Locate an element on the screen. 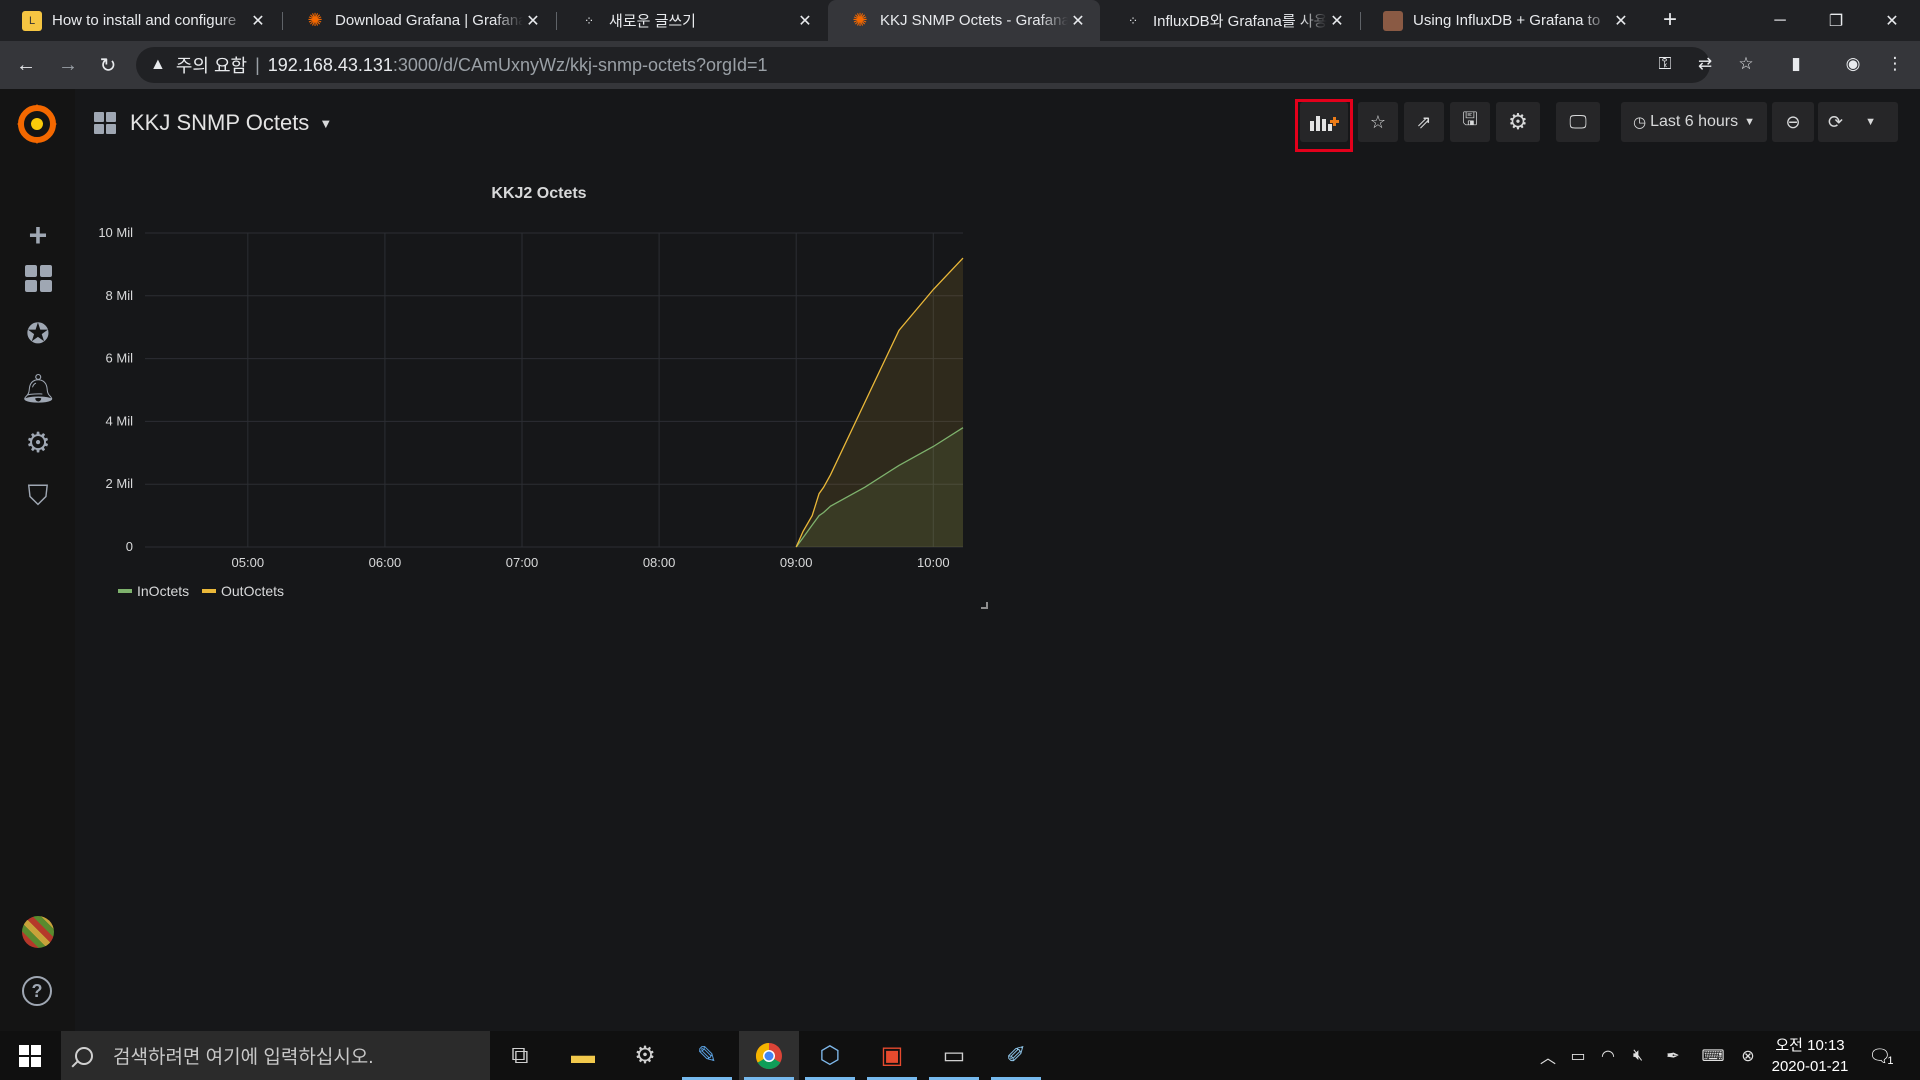  tab-kkj-snmp-octets: ✺ KKJ SNMP Octets - Grafana ✕ is located at coordinates (964, 20).